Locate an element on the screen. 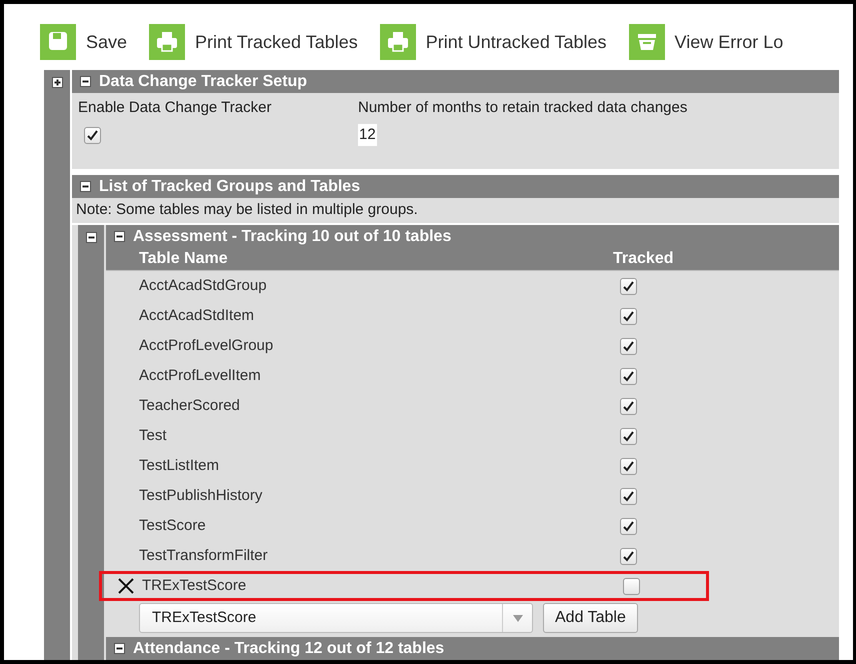 Image resolution: width=856 pixels, height=664 pixels. table-name: TRExTestScore is located at coordinates (195, 586).